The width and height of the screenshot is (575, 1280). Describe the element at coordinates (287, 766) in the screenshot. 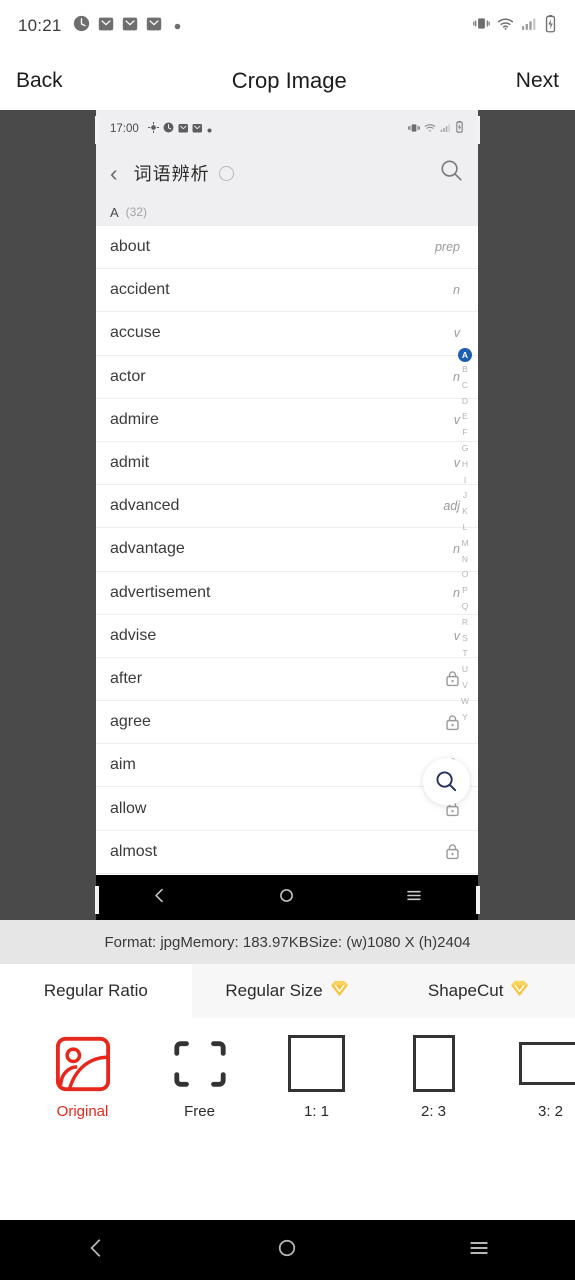

I see `word-row: aim` at that location.